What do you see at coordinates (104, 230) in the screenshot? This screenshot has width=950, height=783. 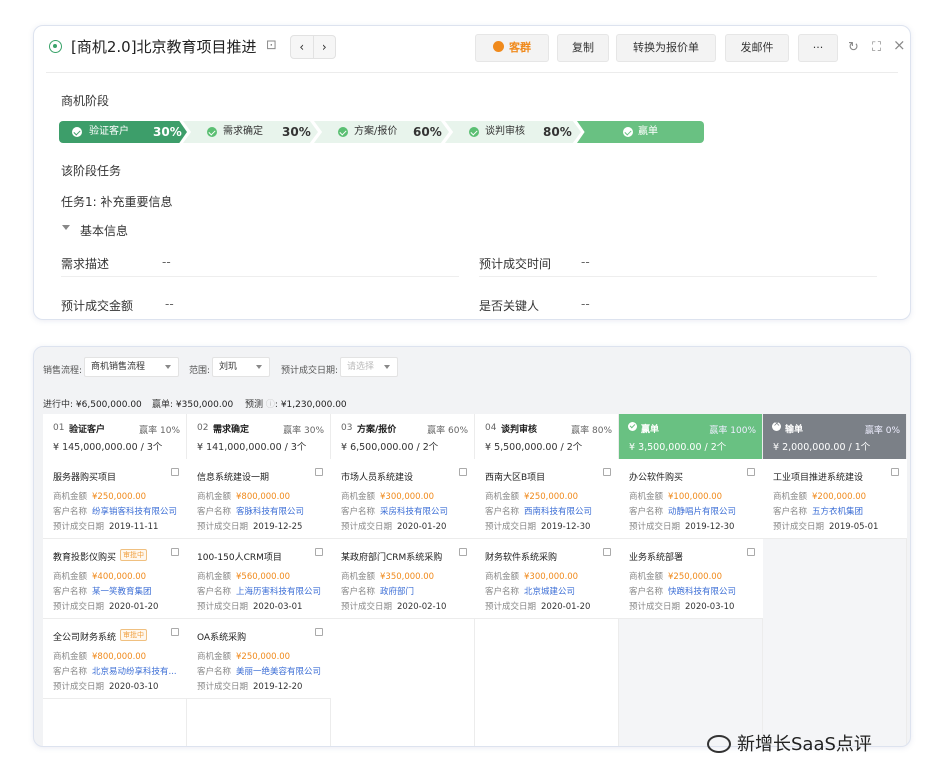 I see `basic-info-label: 基本信息` at bounding box center [104, 230].